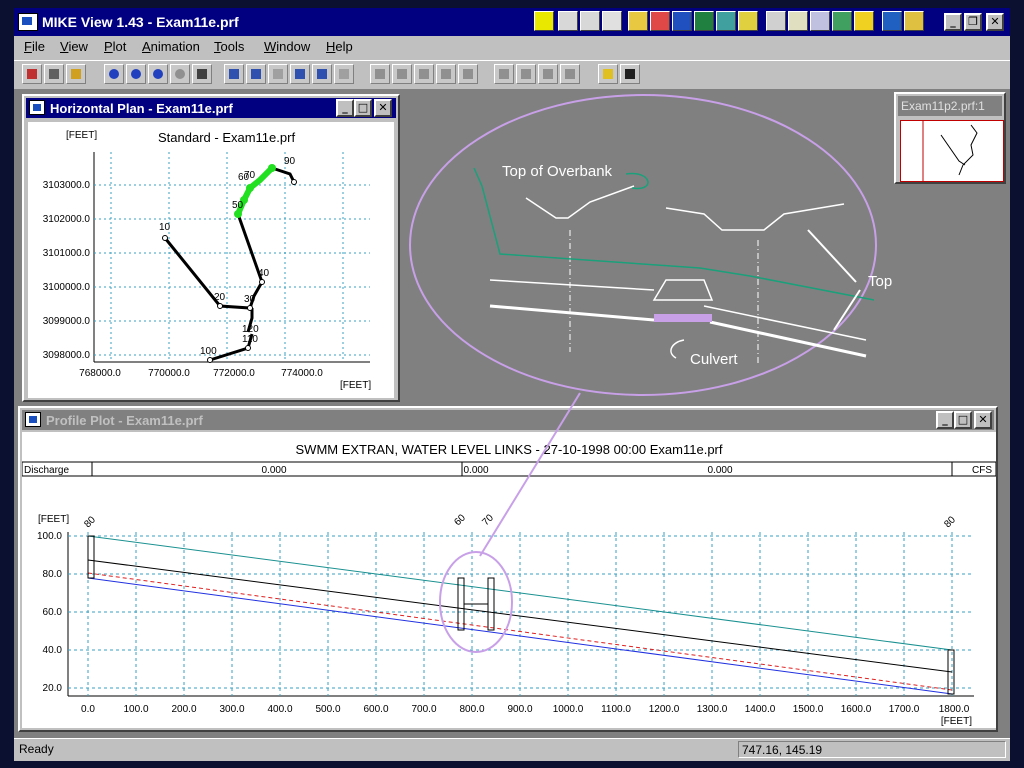  What do you see at coordinates (135, 709) in the screenshot?
I see `profile-x-tick: 100.0` at bounding box center [135, 709].